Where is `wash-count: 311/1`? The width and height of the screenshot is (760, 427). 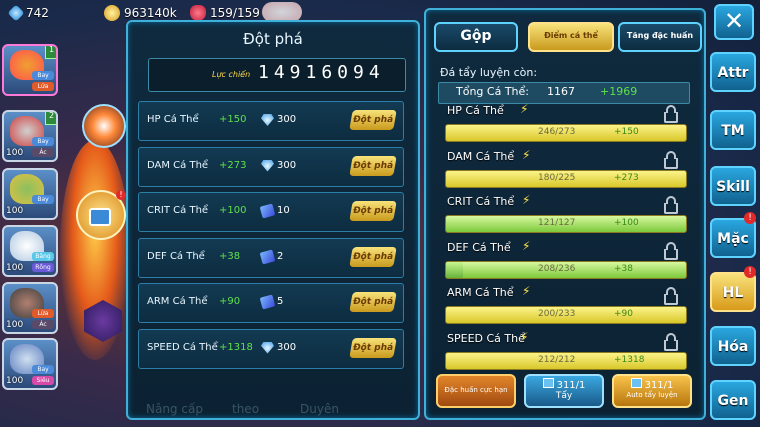 wash-count: 311/1 is located at coordinates (564, 384).